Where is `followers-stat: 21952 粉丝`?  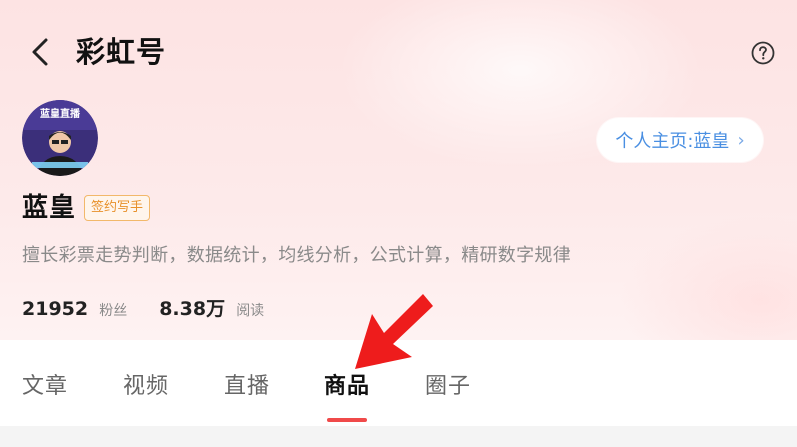
followers-stat: 21952 粉丝 is located at coordinates (74, 309).